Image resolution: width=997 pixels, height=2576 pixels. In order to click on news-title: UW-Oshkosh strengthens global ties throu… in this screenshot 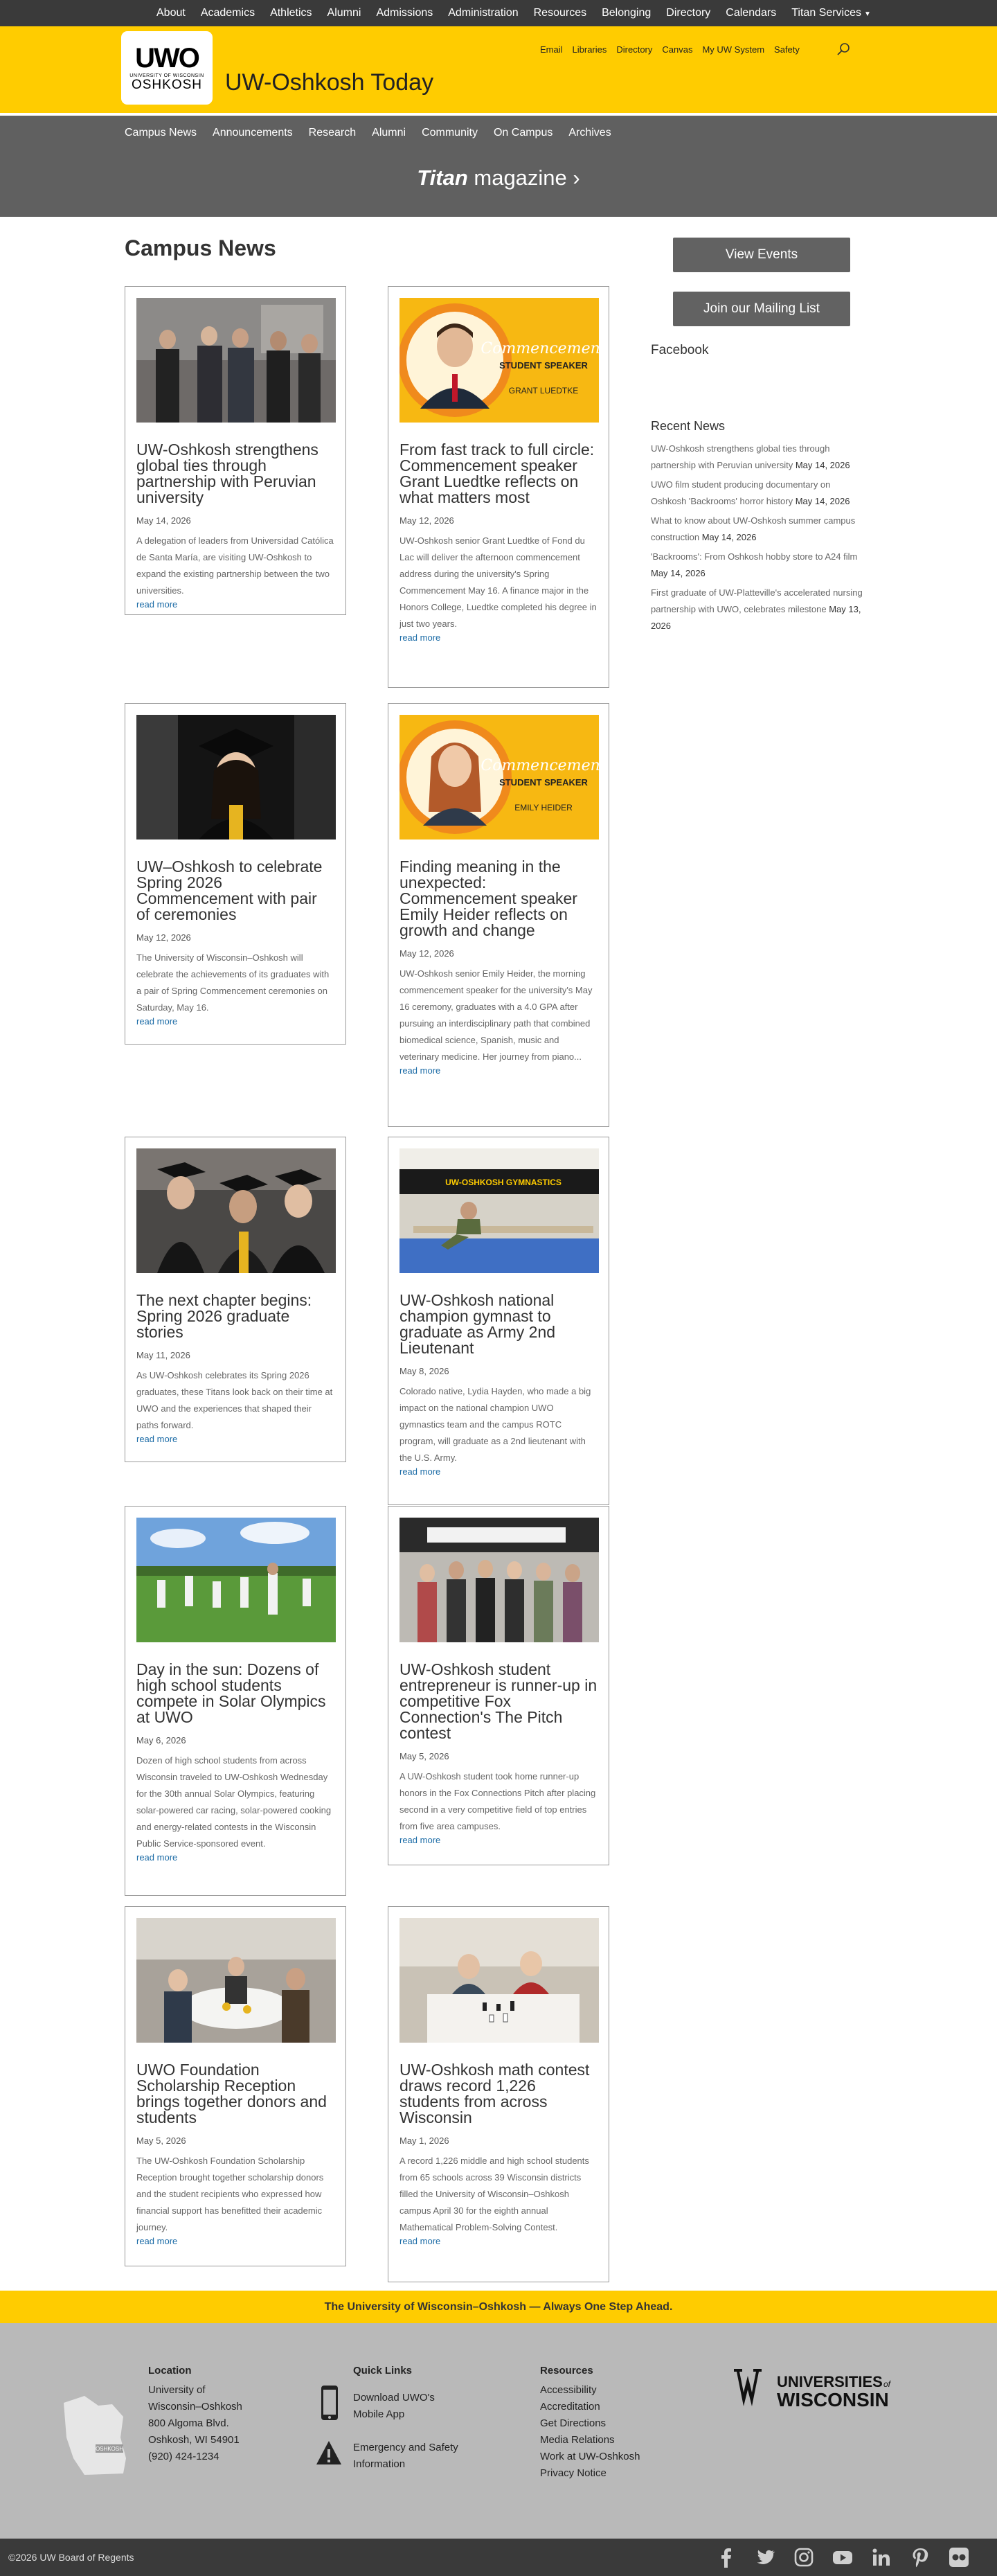, I will do `click(235, 474)`.